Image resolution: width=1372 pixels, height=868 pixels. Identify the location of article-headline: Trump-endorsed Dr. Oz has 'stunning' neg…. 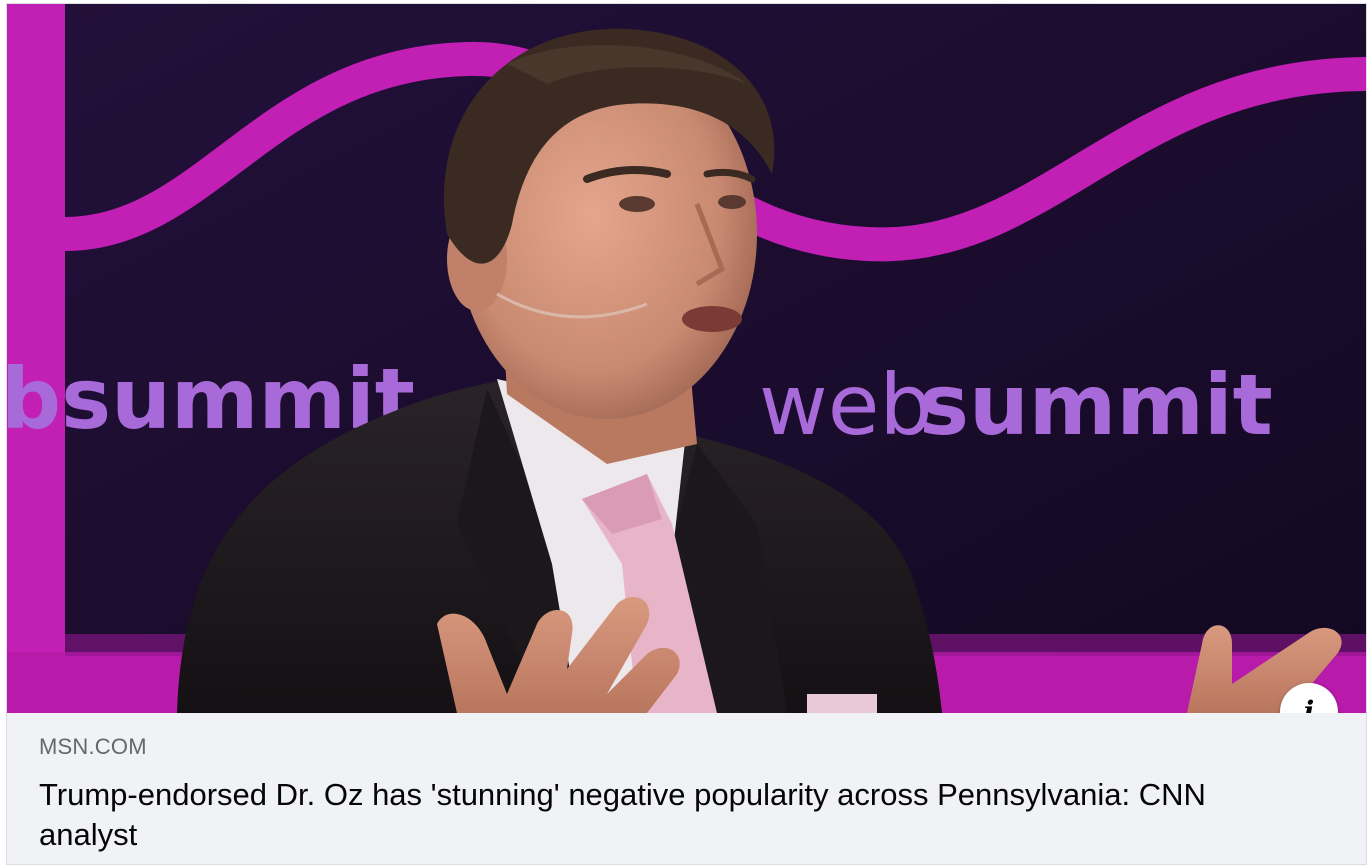
(659, 815).